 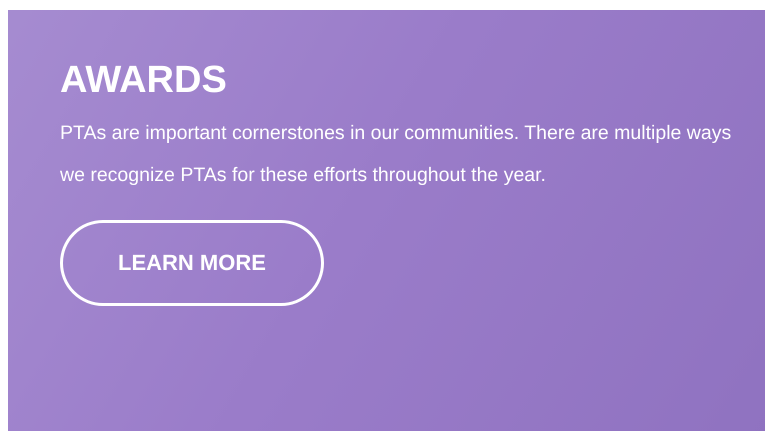 What do you see at coordinates (396, 154) in the screenshot?
I see `card-description: PTAs are important cornerstones in our communities. There are multiple ways we recognize PTAs for these efforts throughout the year.` at bounding box center [396, 154].